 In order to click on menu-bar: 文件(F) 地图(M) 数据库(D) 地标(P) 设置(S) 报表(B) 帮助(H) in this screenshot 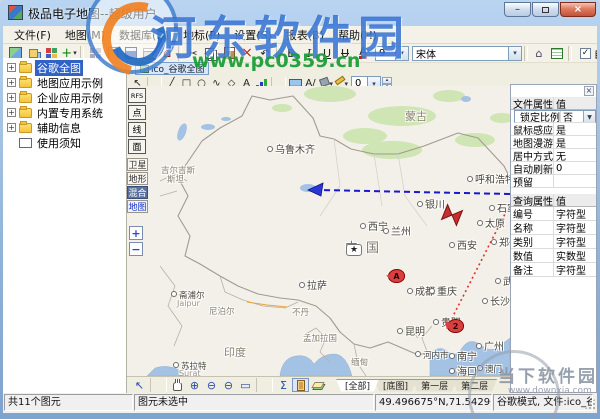, I will do `click(300, 35)`.